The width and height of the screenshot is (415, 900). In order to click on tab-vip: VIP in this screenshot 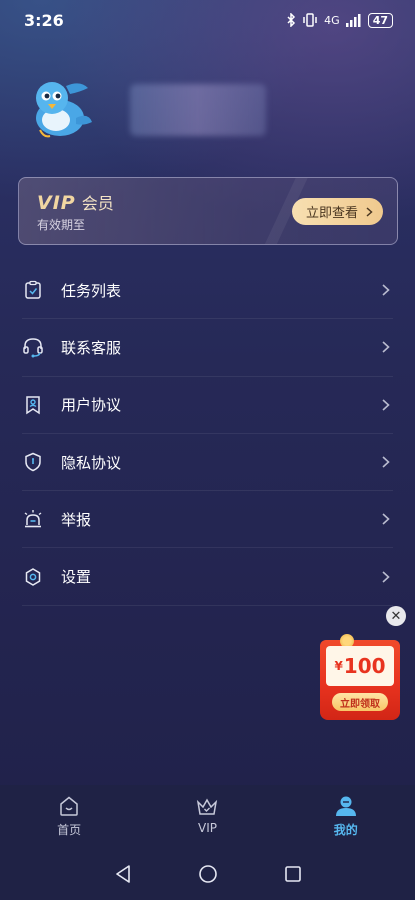, I will do `click(207, 816)`.